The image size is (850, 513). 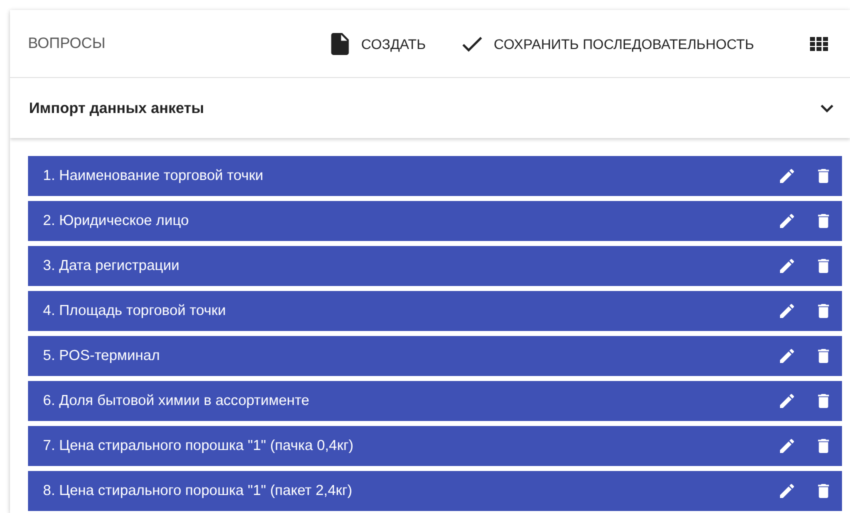 I want to click on grid-icon, so click(x=819, y=43).